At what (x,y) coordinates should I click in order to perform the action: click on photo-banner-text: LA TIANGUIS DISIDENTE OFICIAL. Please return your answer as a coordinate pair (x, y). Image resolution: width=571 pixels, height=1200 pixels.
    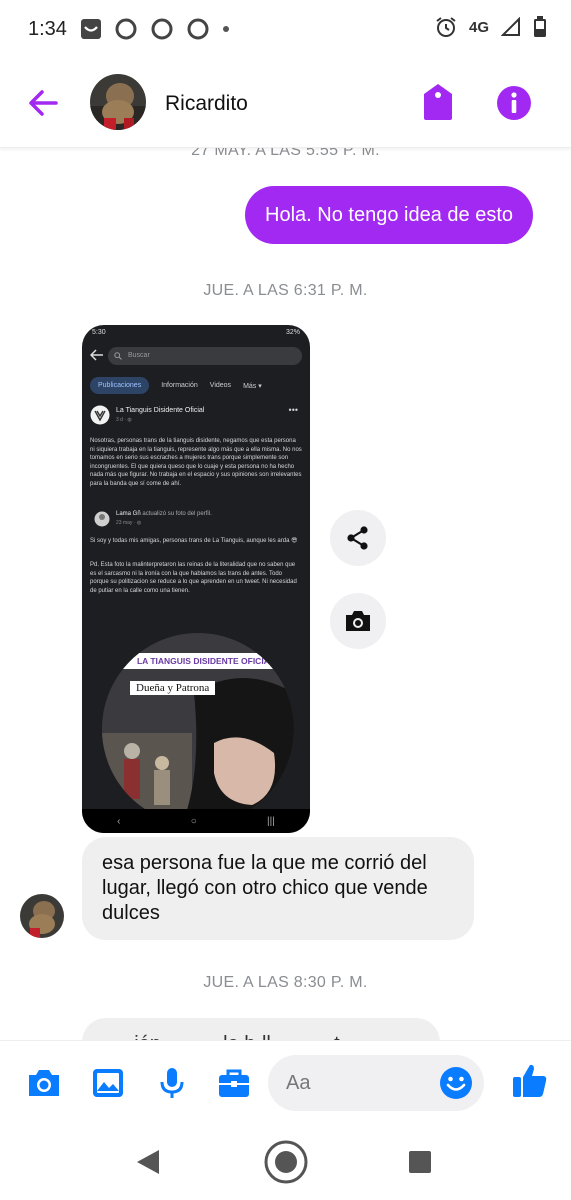
    Looking at the image, I should click on (206, 661).